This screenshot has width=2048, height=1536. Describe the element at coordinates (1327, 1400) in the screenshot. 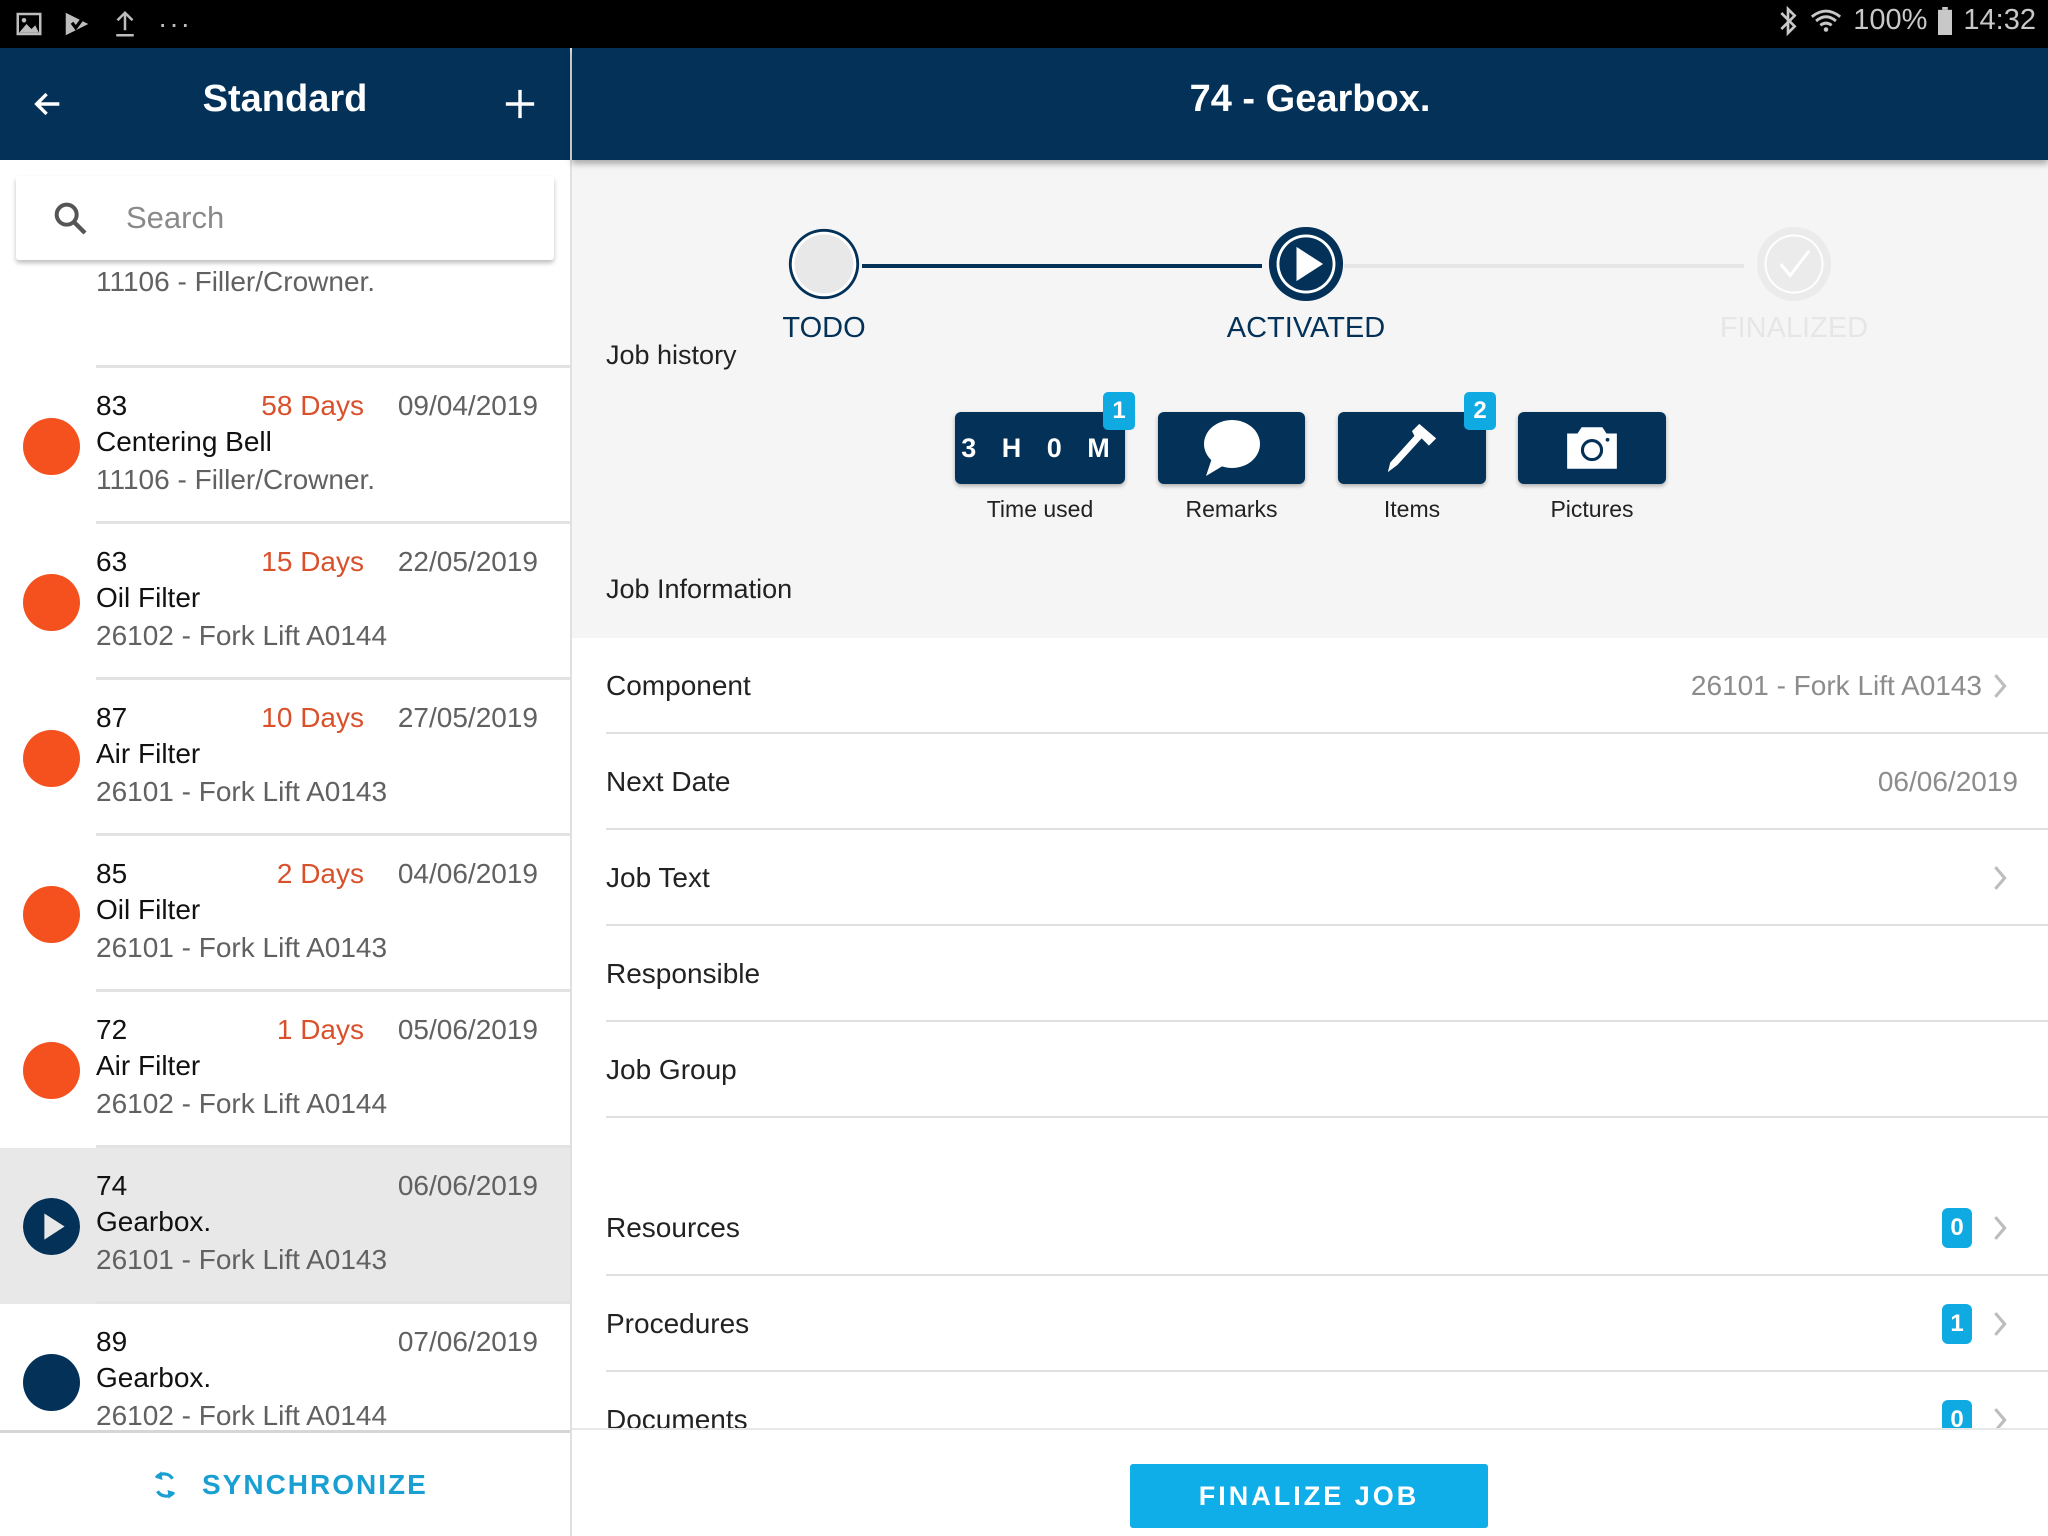

I see `documents-row: Documents 0` at that location.